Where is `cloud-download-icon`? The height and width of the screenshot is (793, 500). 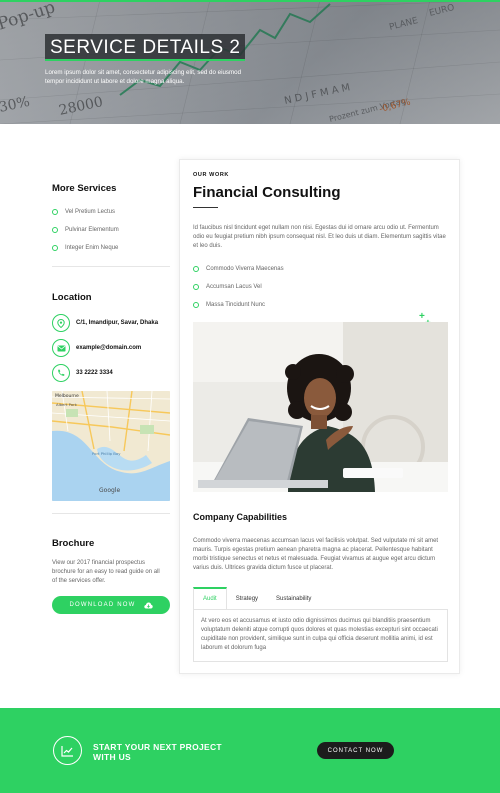
cloud-download-icon is located at coordinates (148, 605).